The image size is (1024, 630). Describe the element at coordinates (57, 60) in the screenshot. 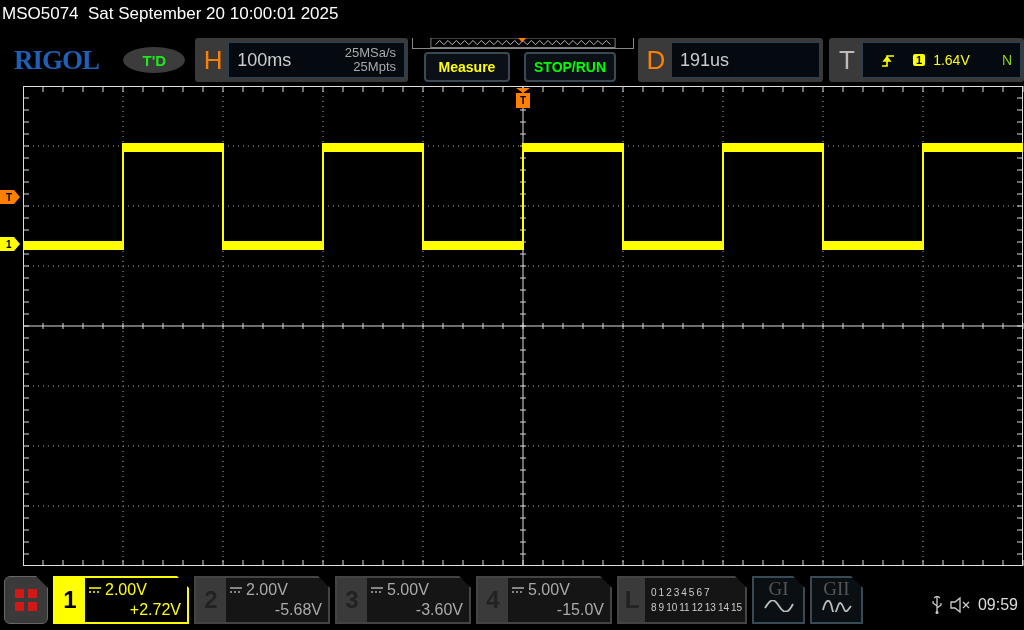

I see `brand-logo: RIGOL` at that location.